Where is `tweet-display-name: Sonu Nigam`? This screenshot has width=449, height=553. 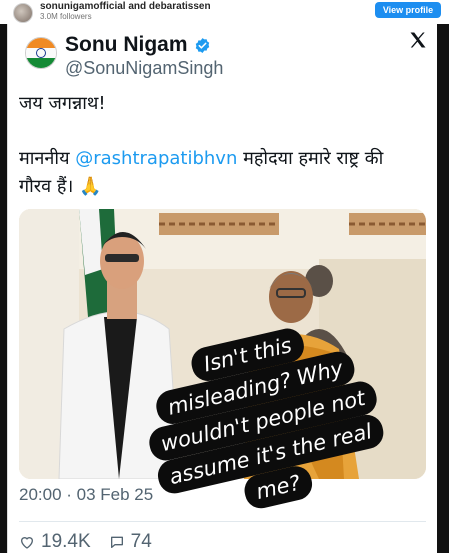 tweet-display-name: Sonu Nigam is located at coordinates (138, 45).